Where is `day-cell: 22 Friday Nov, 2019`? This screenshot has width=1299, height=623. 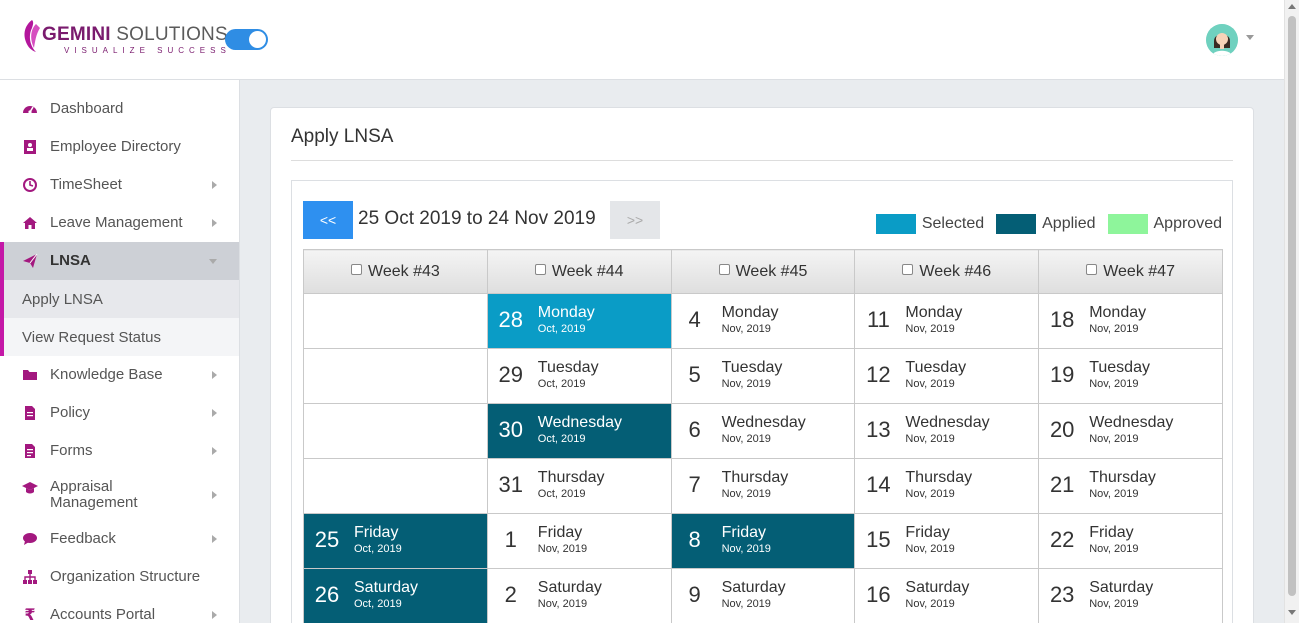
day-cell: 22 Friday Nov, 2019 is located at coordinates (1130, 541).